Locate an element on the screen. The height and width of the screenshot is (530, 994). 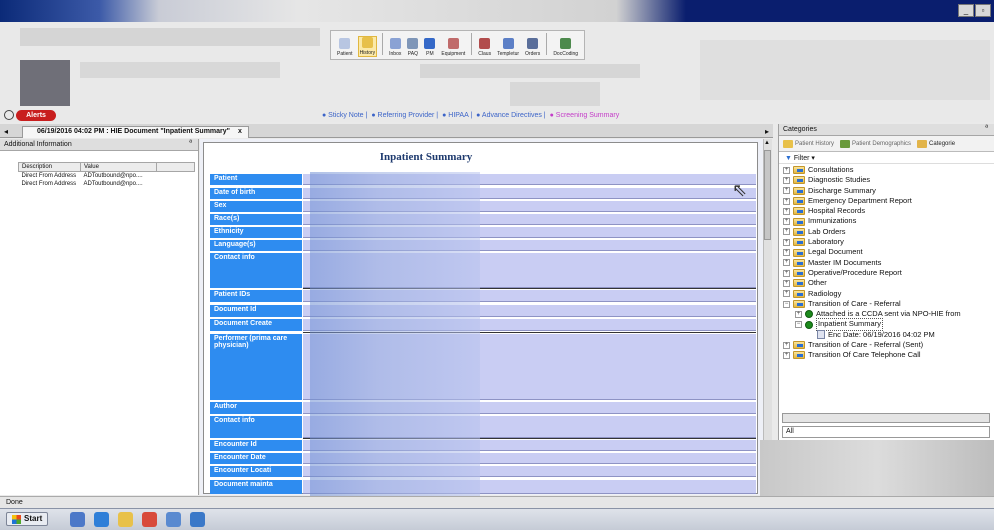
tree-node: + Transition of Care - Referral (Sent) is located at coordinates (888, 345).